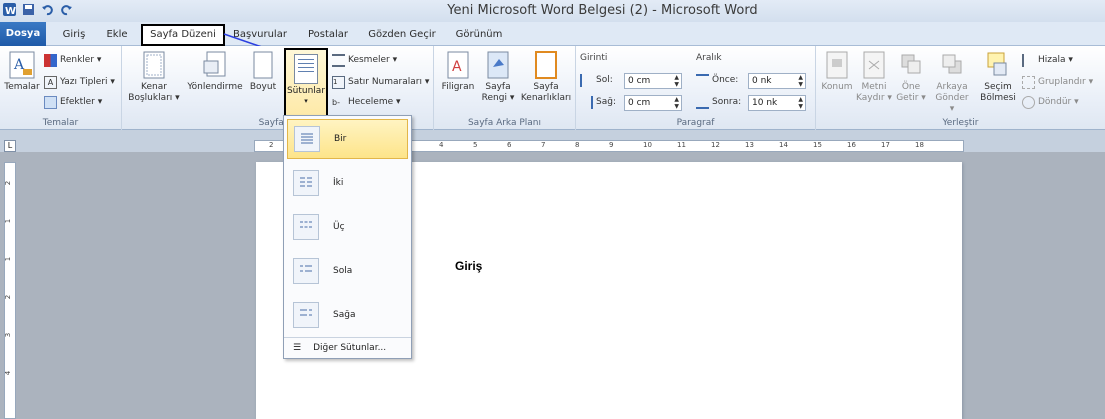 The height and width of the screenshot is (419, 1105). I want to click on position-icon, so click(837, 65).